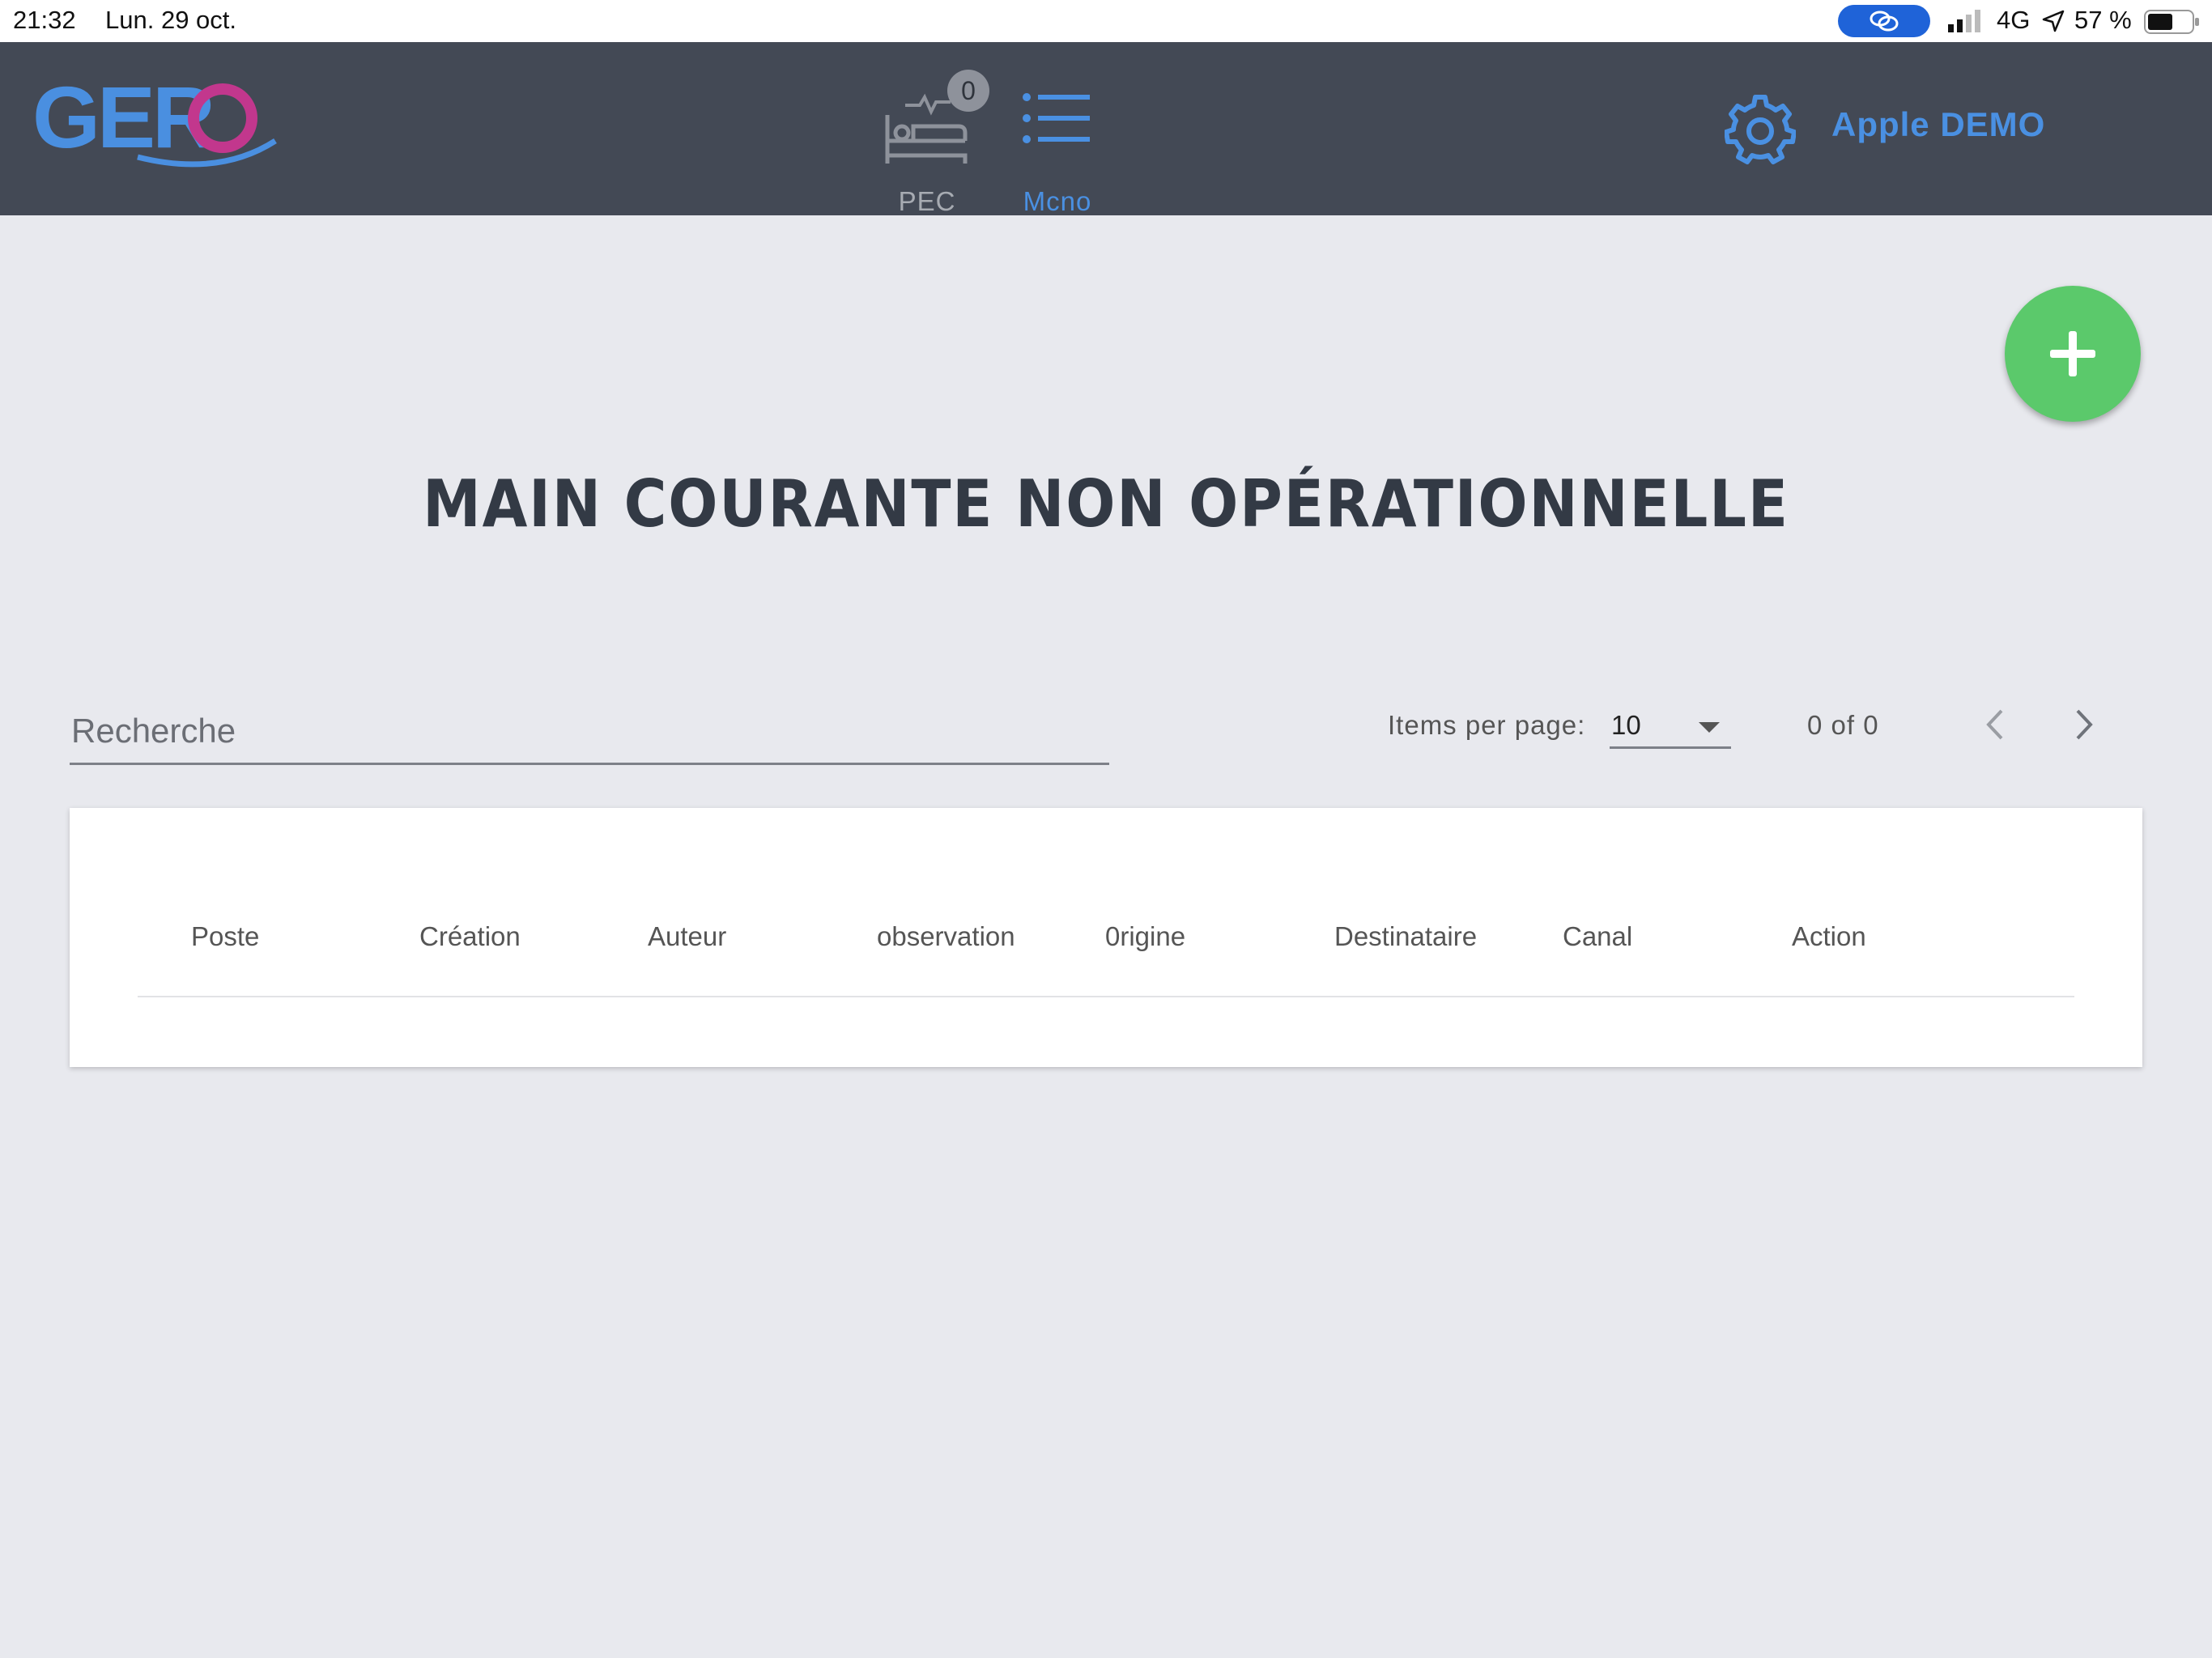 This screenshot has width=2212, height=1658. Describe the element at coordinates (2103, 20) in the screenshot. I see `battery-percent: 57 %` at that location.